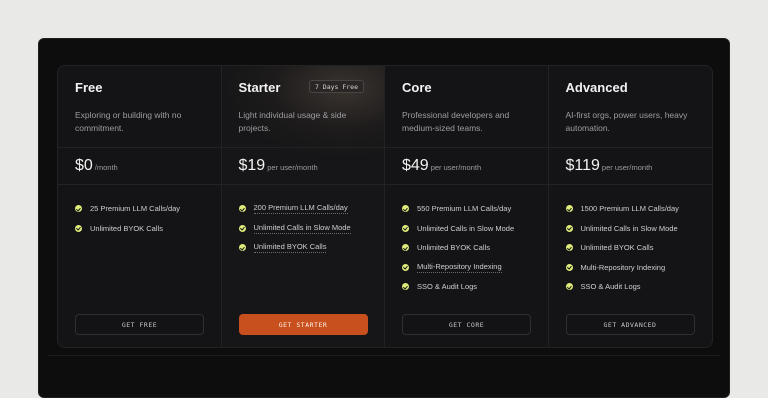 Image resolution: width=768 pixels, height=398 pixels. What do you see at coordinates (466, 324) in the screenshot?
I see `get-core-button: GET CORE` at bounding box center [466, 324].